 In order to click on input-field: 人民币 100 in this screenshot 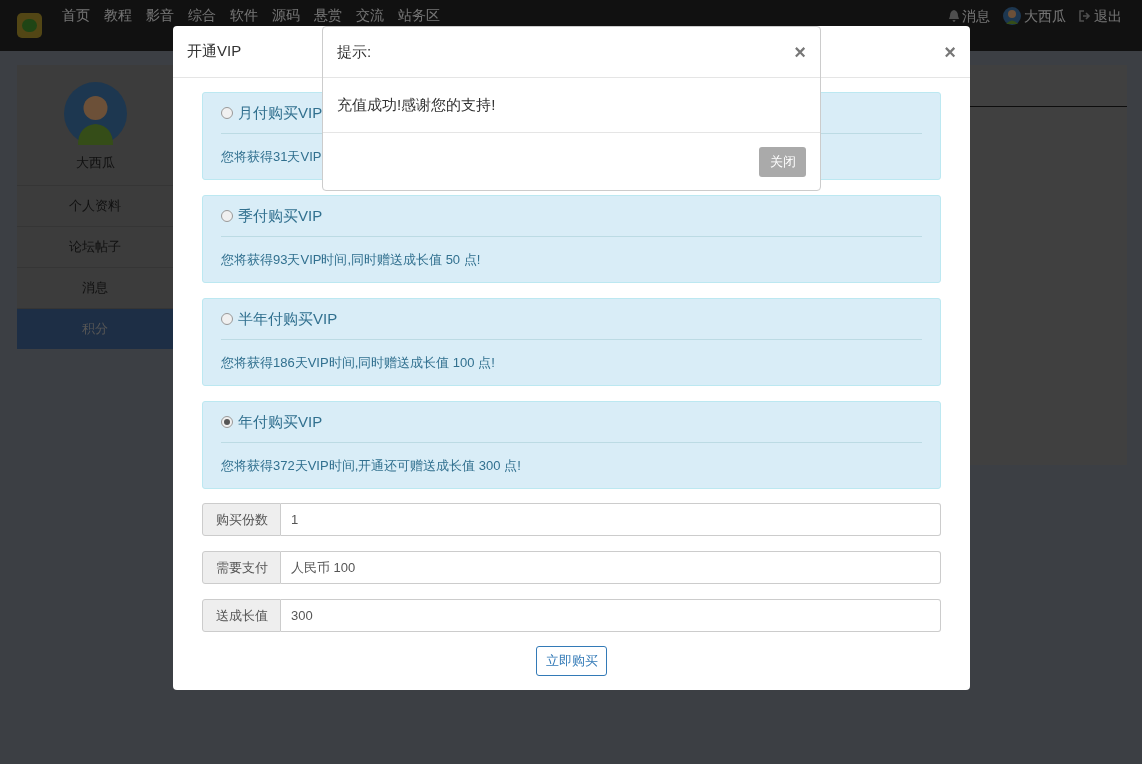, I will do `click(611, 567)`.